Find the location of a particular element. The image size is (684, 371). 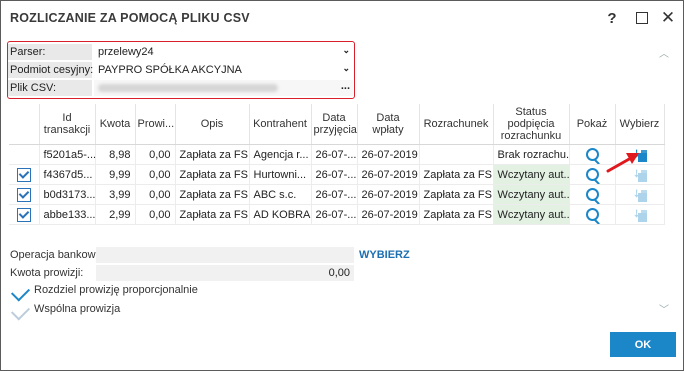

kwota-prowizji-value: 0,00 is located at coordinates (339, 273).